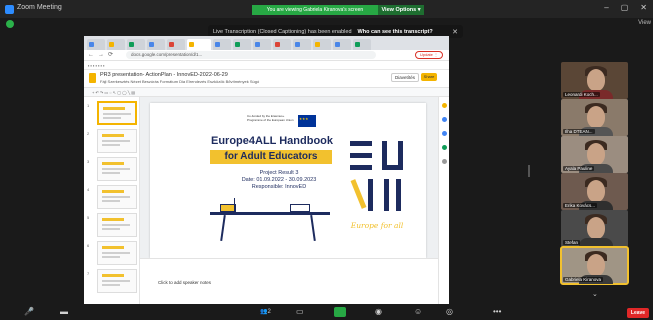 This screenshot has height=320, width=653. What do you see at coordinates (300, 208) in the screenshot?
I see `desk-items-icon` at bounding box center [300, 208].